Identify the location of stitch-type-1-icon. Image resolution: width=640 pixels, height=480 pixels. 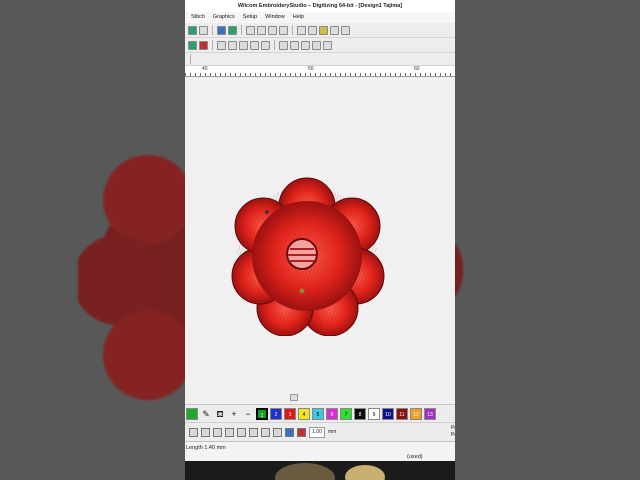
(193, 432).